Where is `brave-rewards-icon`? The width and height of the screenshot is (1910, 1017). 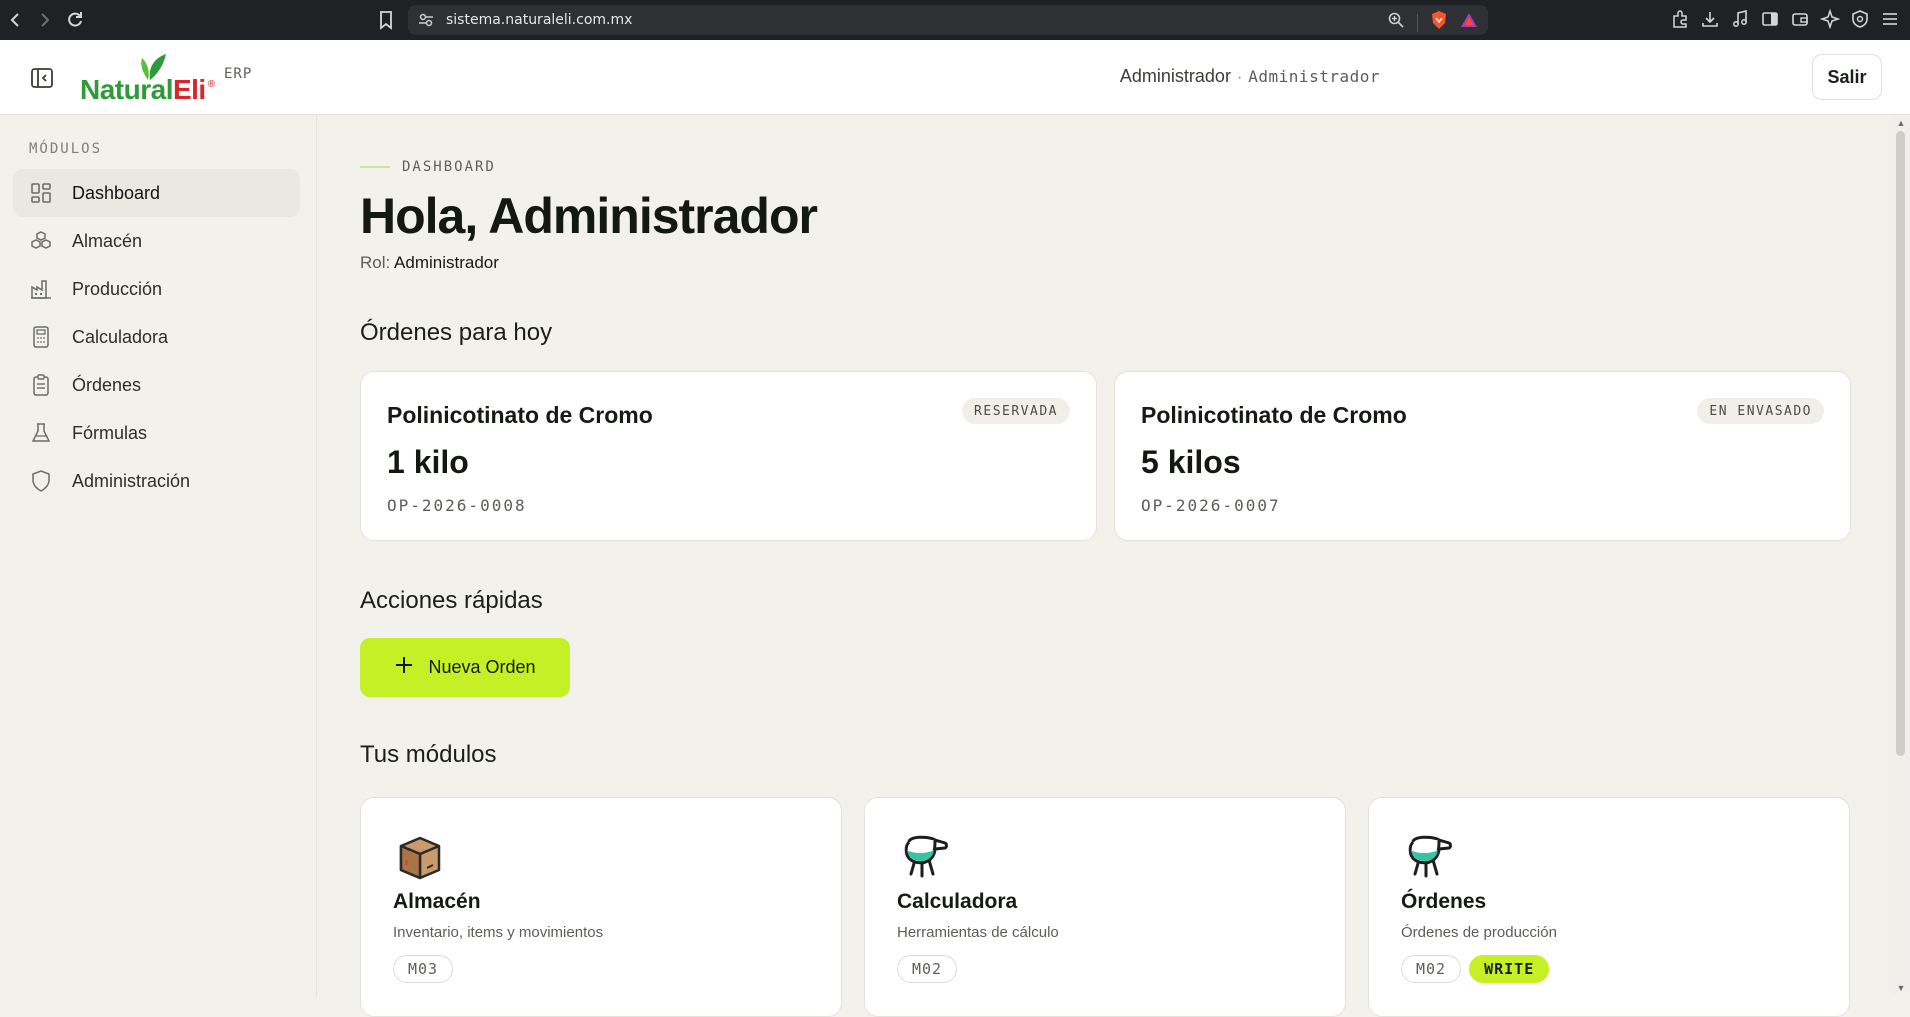 brave-rewards-icon is located at coordinates (1469, 22).